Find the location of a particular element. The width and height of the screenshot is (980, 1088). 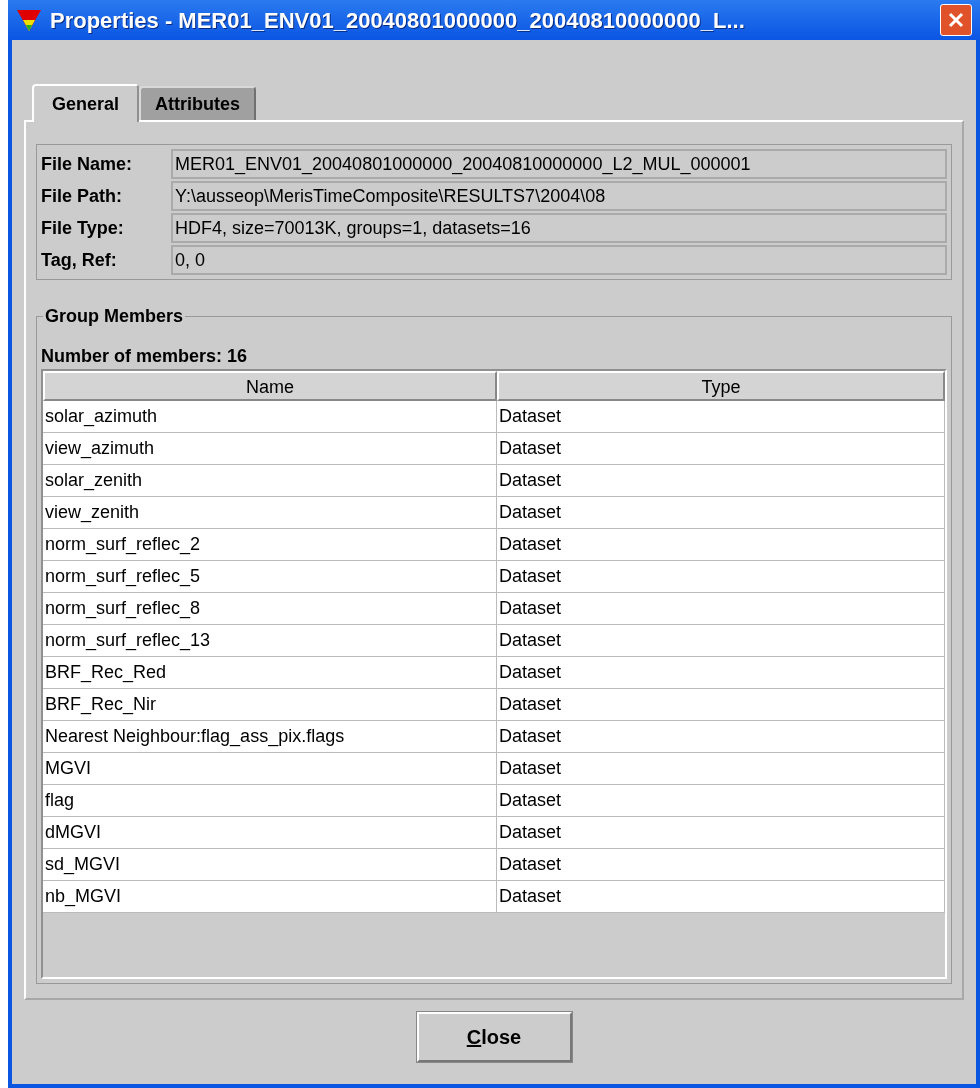

close-button: Close is located at coordinates (494, 1037).